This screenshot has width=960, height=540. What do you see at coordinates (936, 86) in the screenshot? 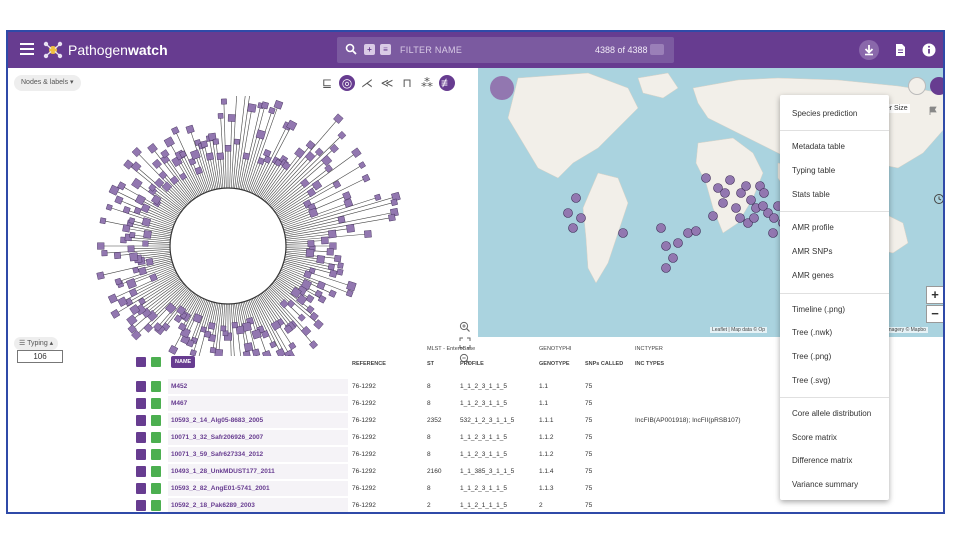
I see `map-toggle-icon` at bounding box center [936, 86].